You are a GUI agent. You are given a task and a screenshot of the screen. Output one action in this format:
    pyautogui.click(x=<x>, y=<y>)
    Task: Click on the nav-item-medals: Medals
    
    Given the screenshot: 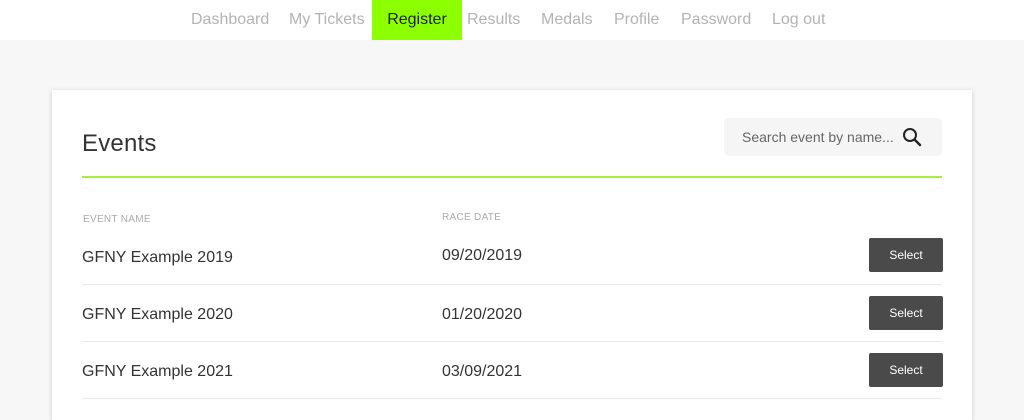 What is the action you would take?
    pyautogui.click(x=567, y=20)
    